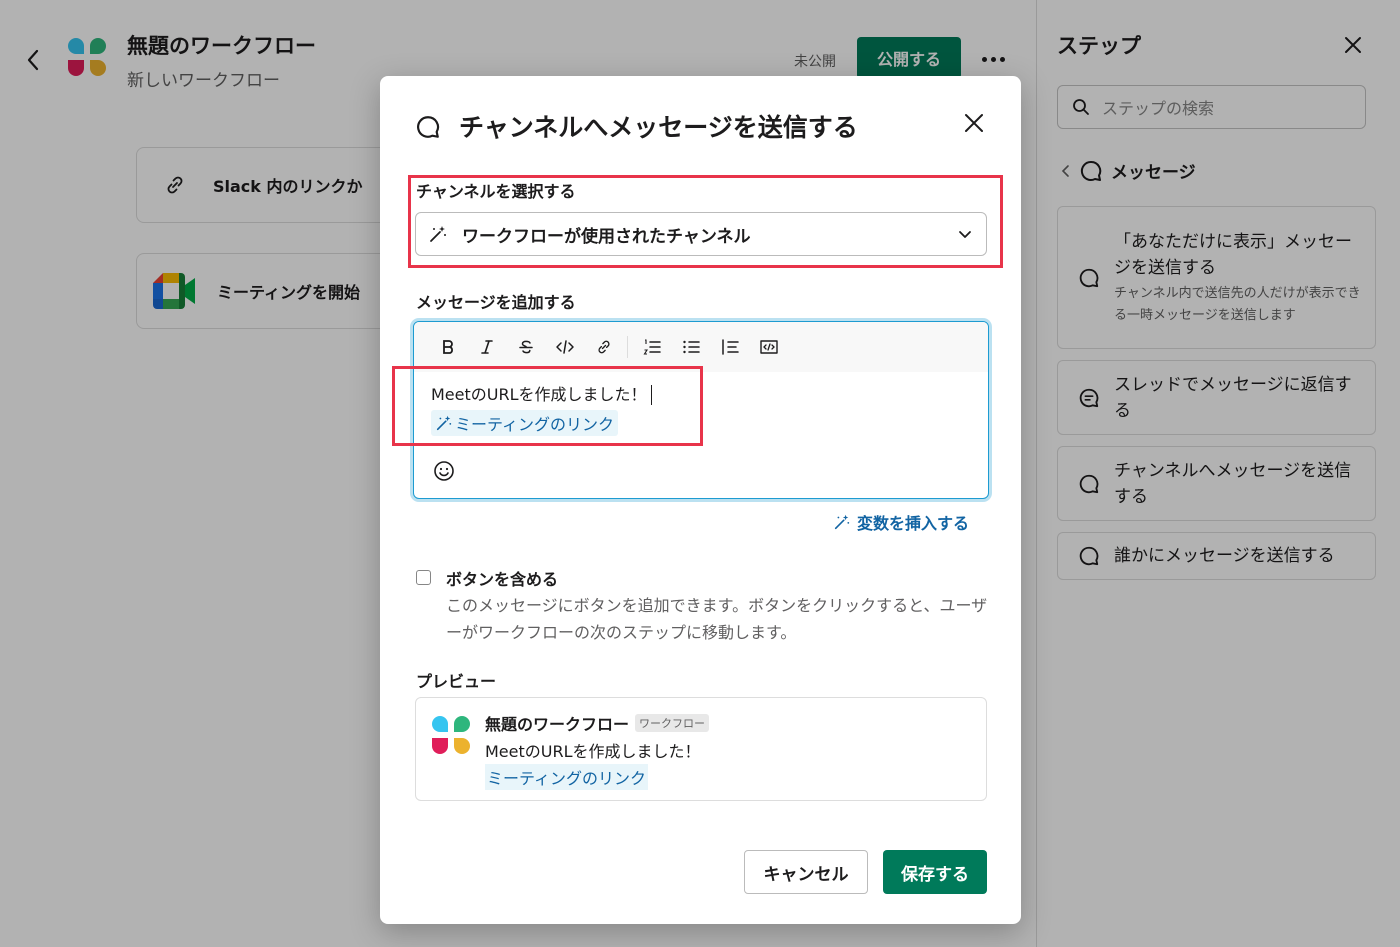  Describe the element at coordinates (935, 872) in the screenshot. I see `save-button: 保存する` at that location.